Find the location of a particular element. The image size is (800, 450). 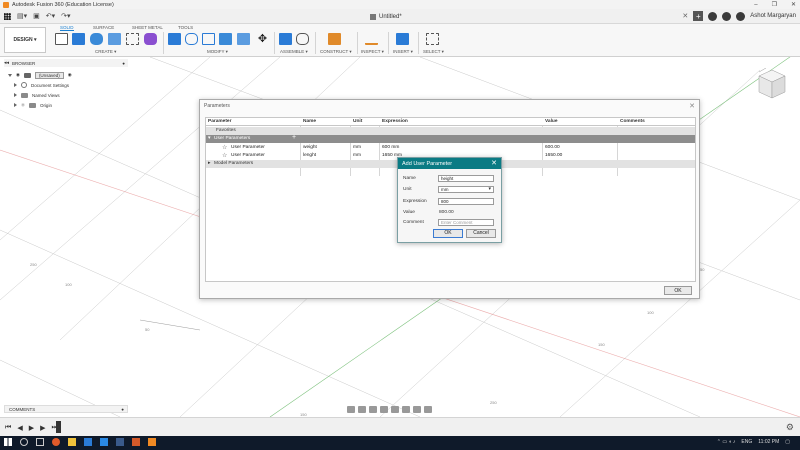

play-icon: ▶ is located at coordinates (31, 428).